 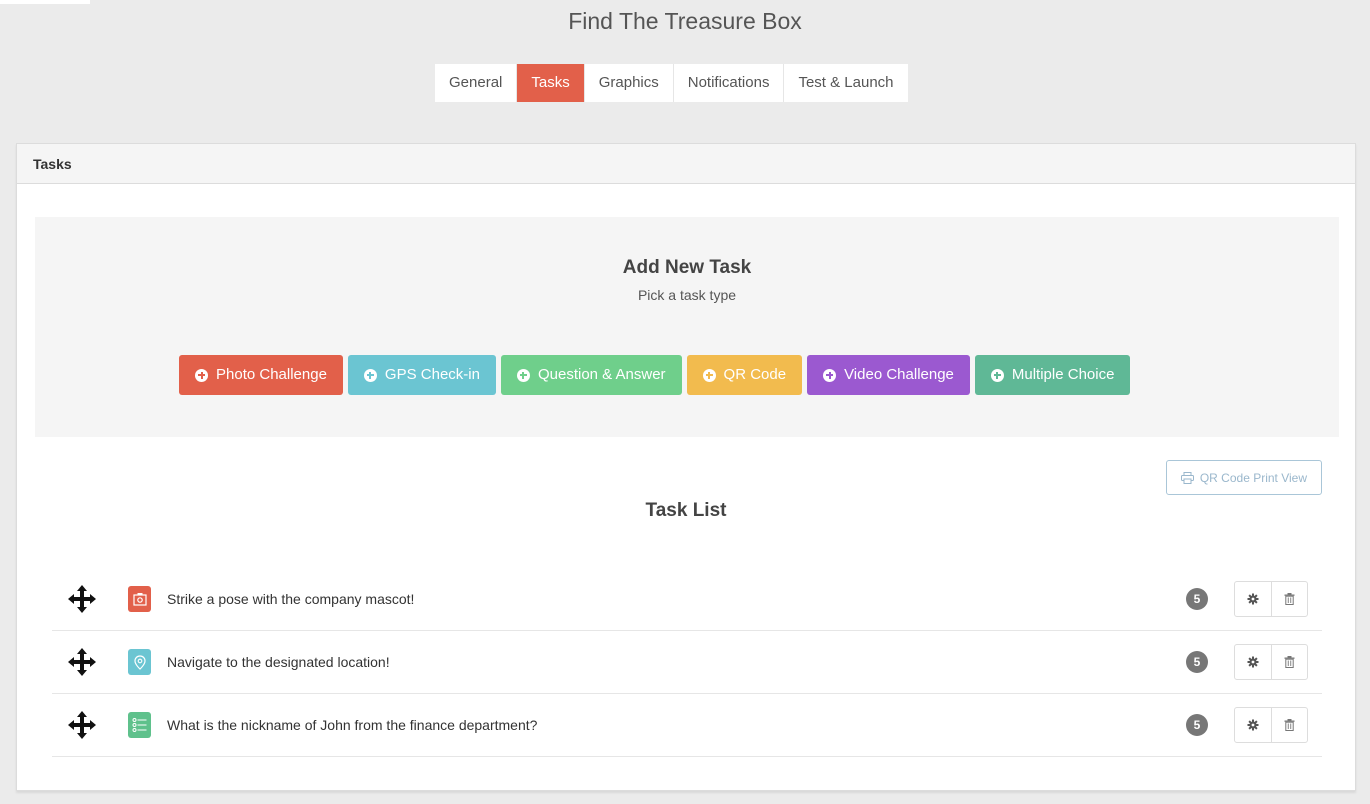 I want to click on location-pin-icon, so click(x=139, y=662).